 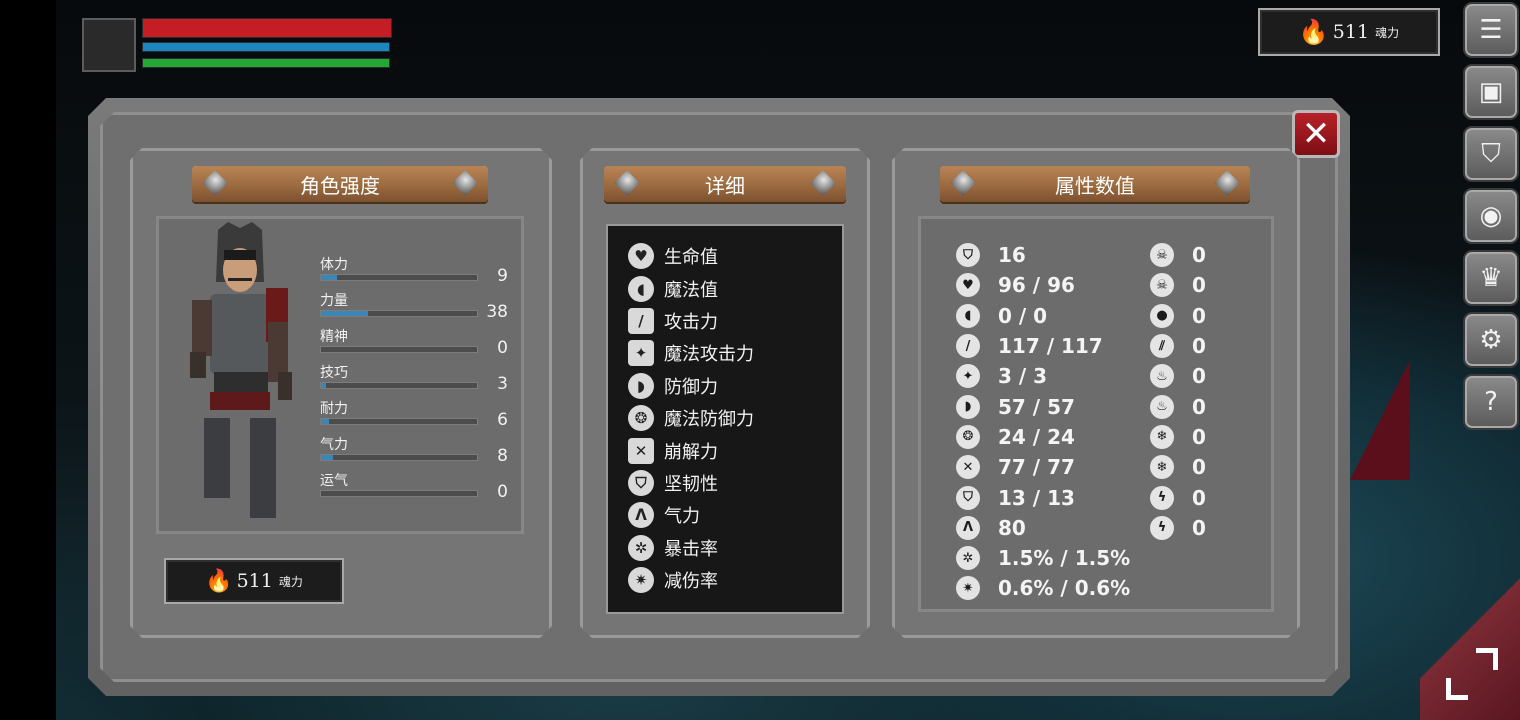 I want to click on damage-reduction-icon: ✷, so click(x=968, y=588).